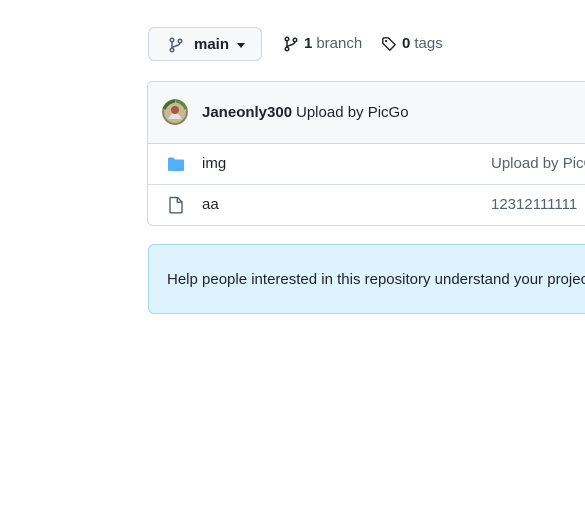 The image size is (585, 511). What do you see at coordinates (241, 45) in the screenshot?
I see `chevron-down-icon` at bounding box center [241, 45].